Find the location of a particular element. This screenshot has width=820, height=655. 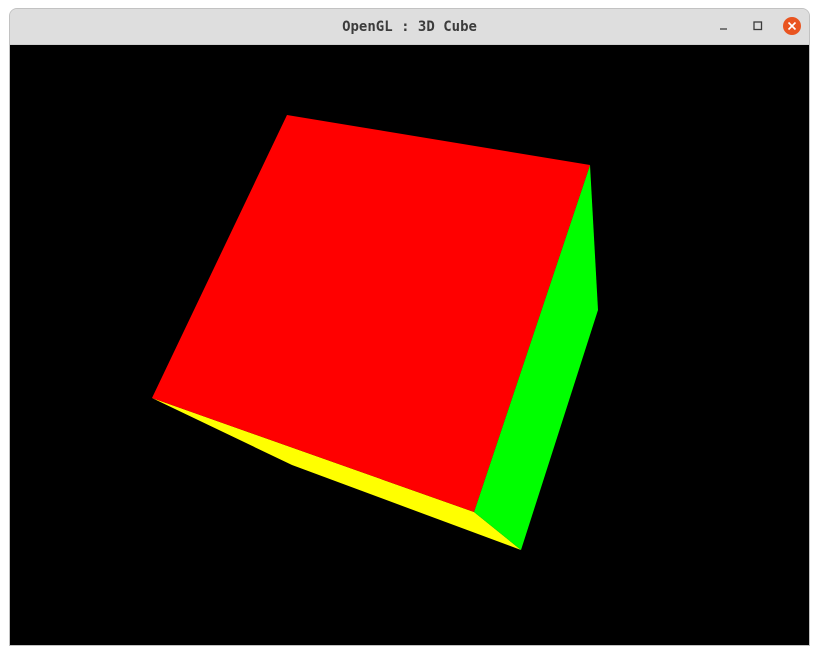

minimize-icon is located at coordinates (723, 29).